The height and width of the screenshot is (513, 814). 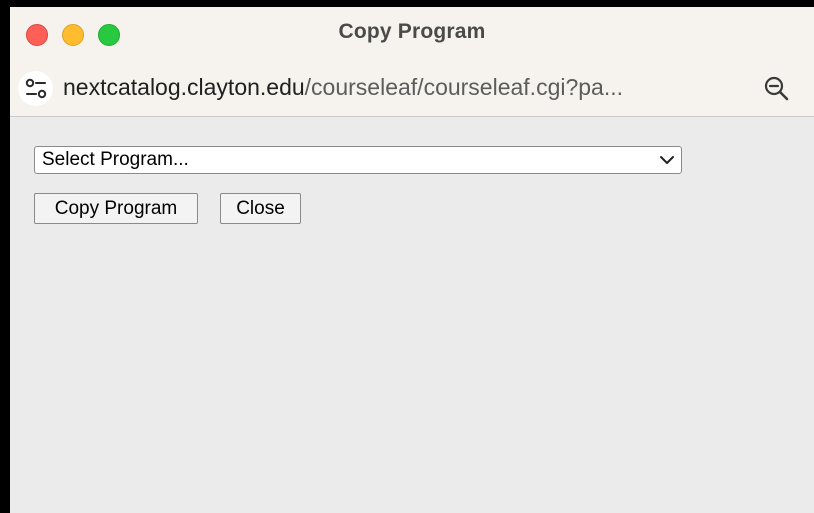 What do you see at coordinates (260, 208) in the screenshot?
I see `close-button: Close` at bounding box center [260, 208].